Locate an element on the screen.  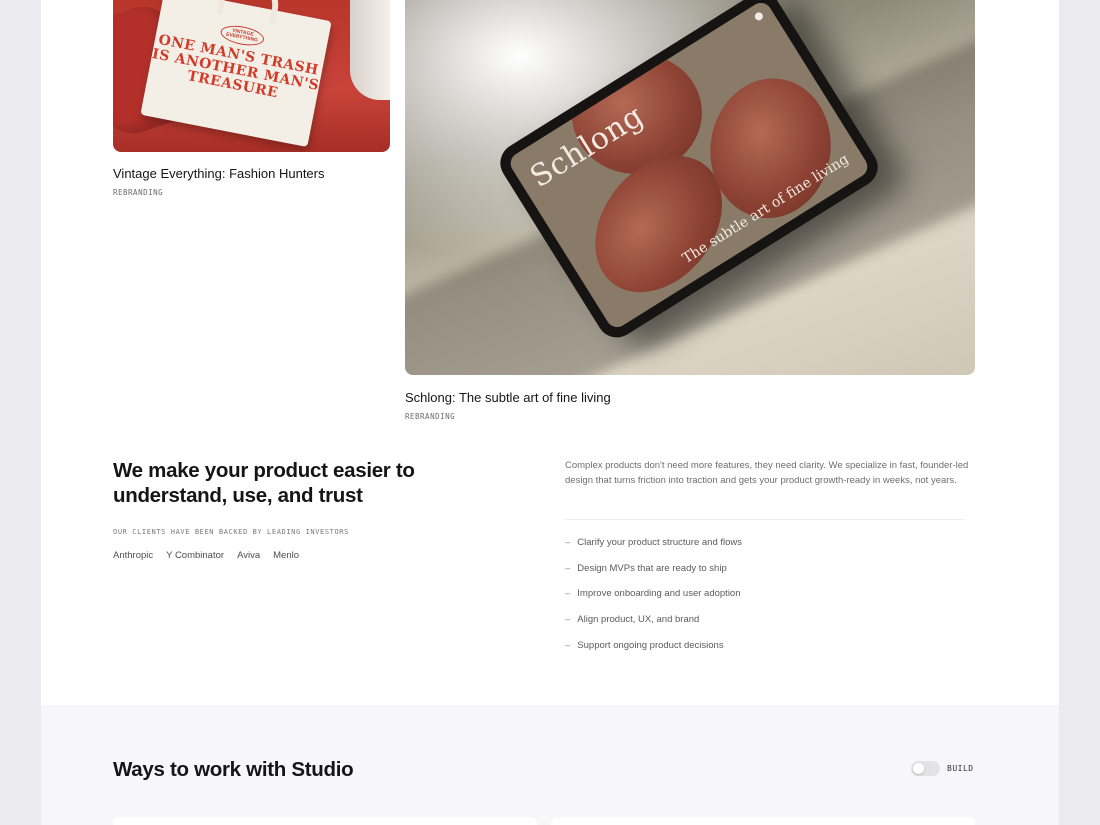
project-title-vintage-everything: Vintage Everything: Fashion Hunters is located at coordinates (219, 173).